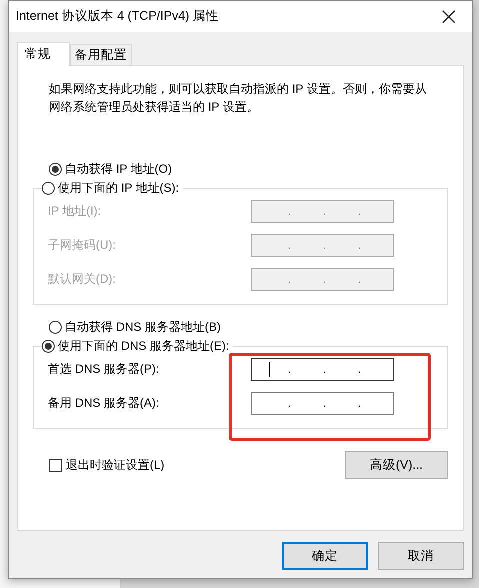  What do you see at coordinates (144, 346) in the screenshot?
I see `radio-label: 使用下面的 DNS 服务器地址(E):` at bounding box center [144, 346].